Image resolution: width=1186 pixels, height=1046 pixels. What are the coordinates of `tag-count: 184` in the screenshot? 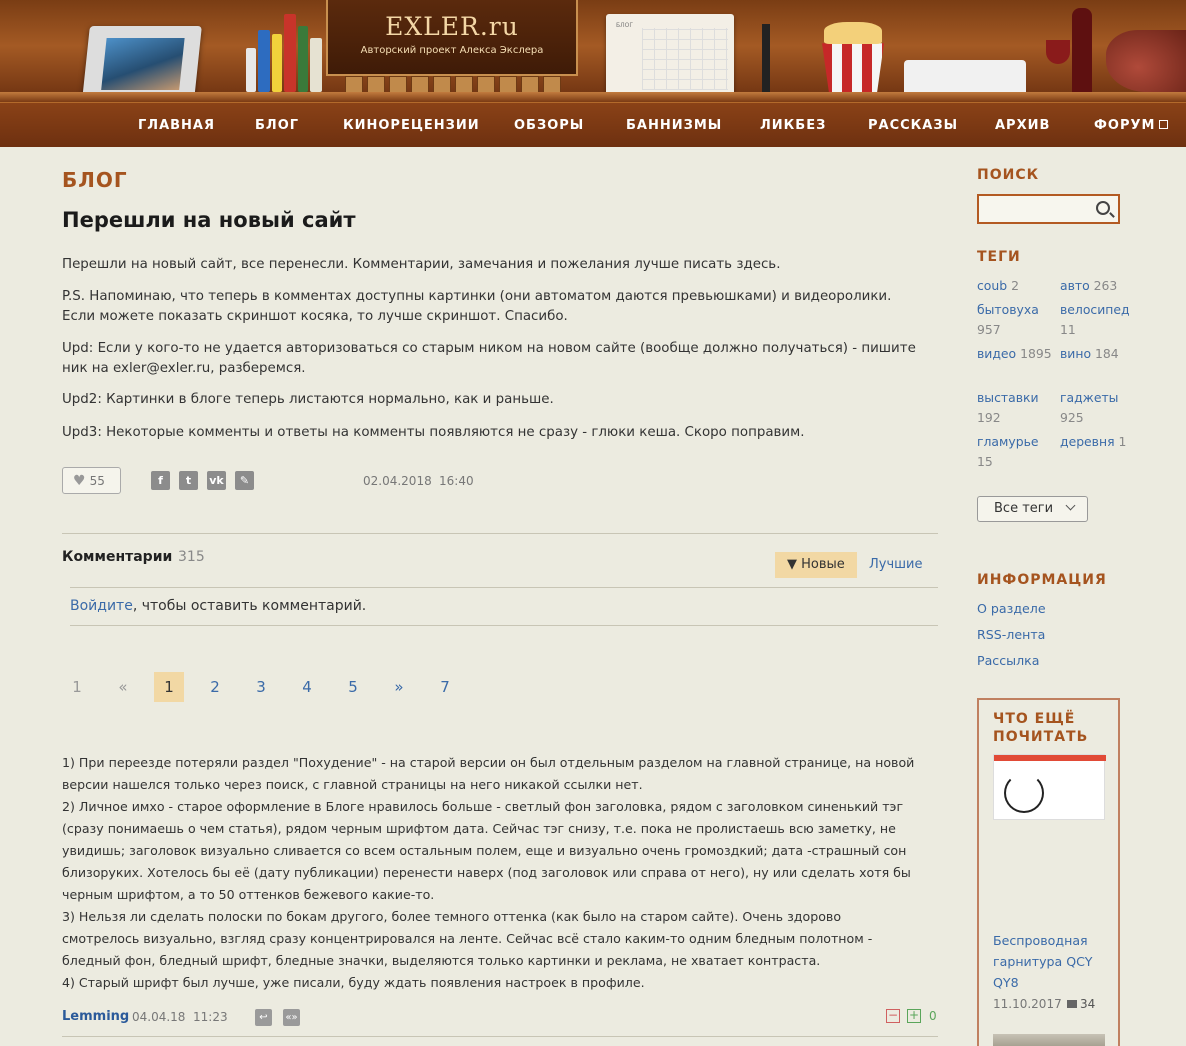 It's located at (1107, 353).